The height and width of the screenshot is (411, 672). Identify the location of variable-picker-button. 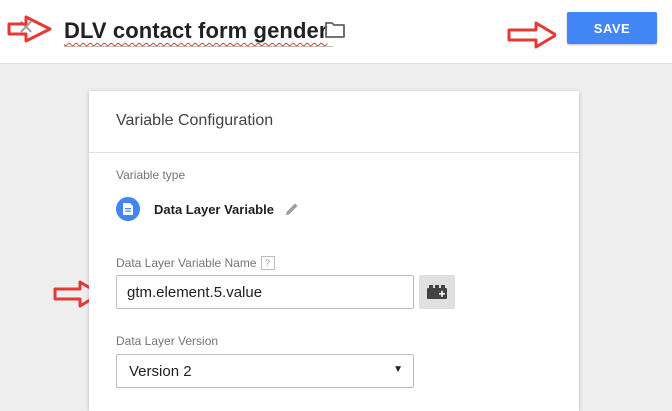
(437, 292).